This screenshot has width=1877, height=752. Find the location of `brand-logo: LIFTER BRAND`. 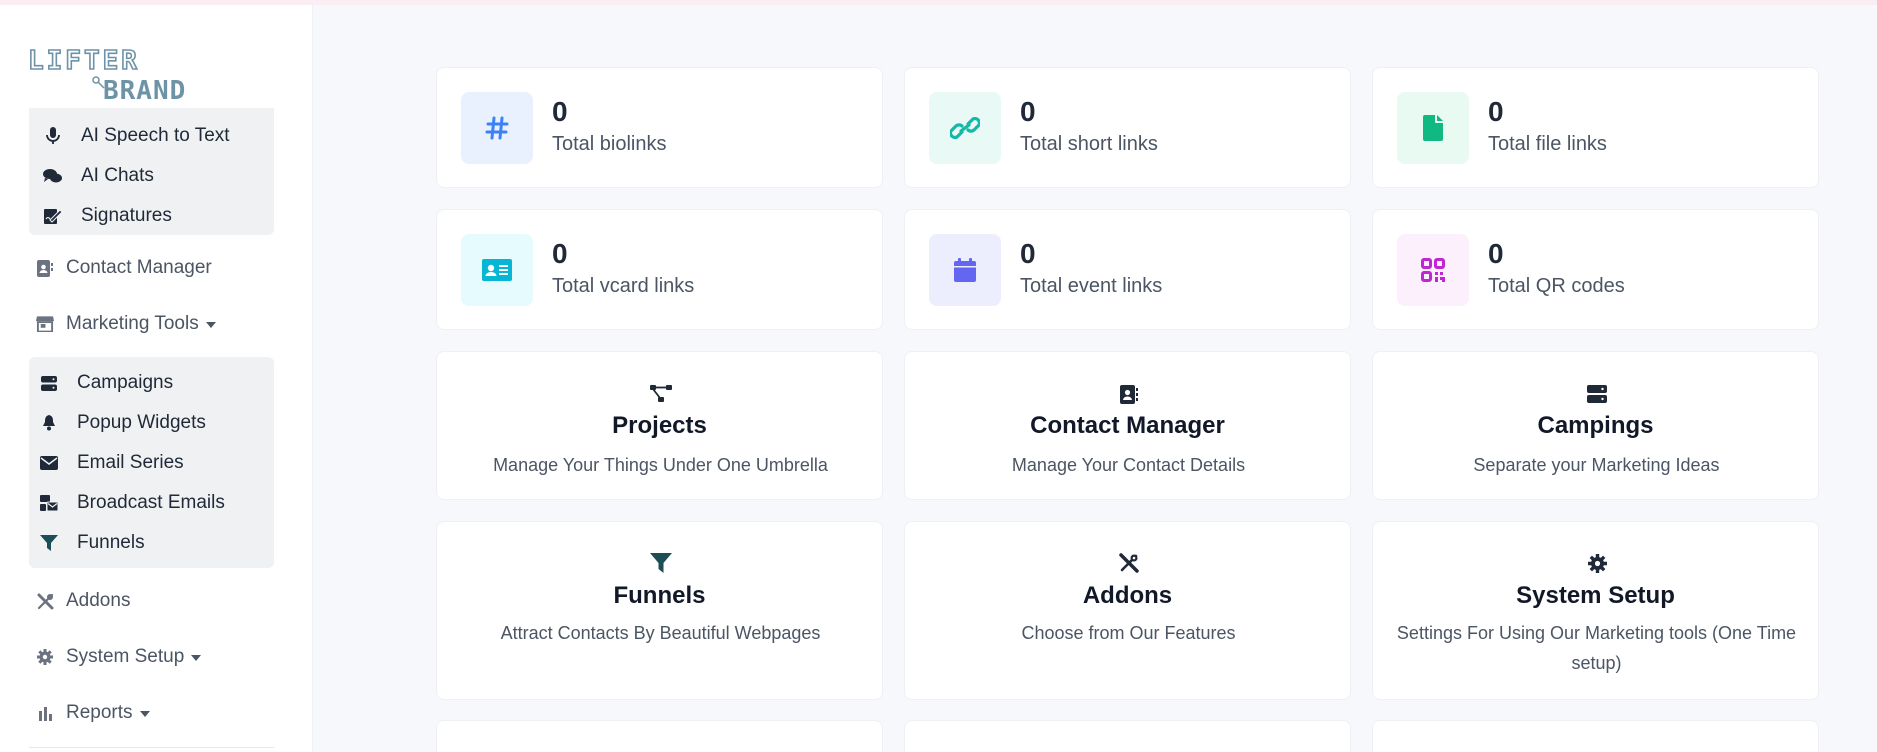

brand-logo: LIFTER BRAND is located at coordinates (107, 75).